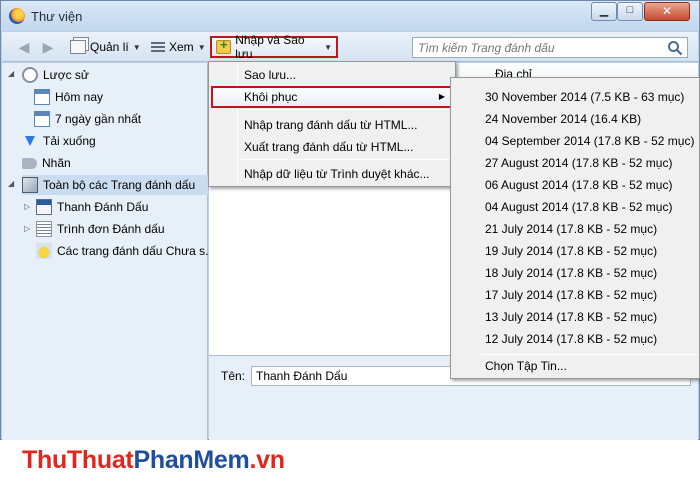  What do you see at coordinates (57, 16) in the screenshot?
I see `window-title: Thư viện` at bounding box center [57, 16].